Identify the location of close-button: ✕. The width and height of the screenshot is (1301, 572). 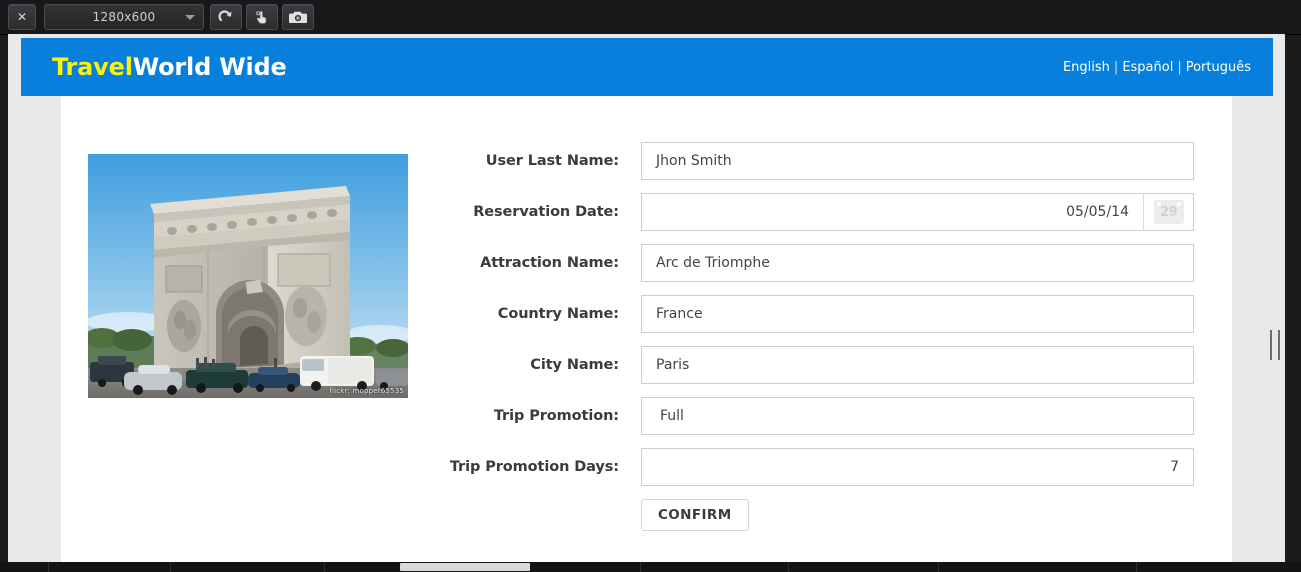
(22, 17).